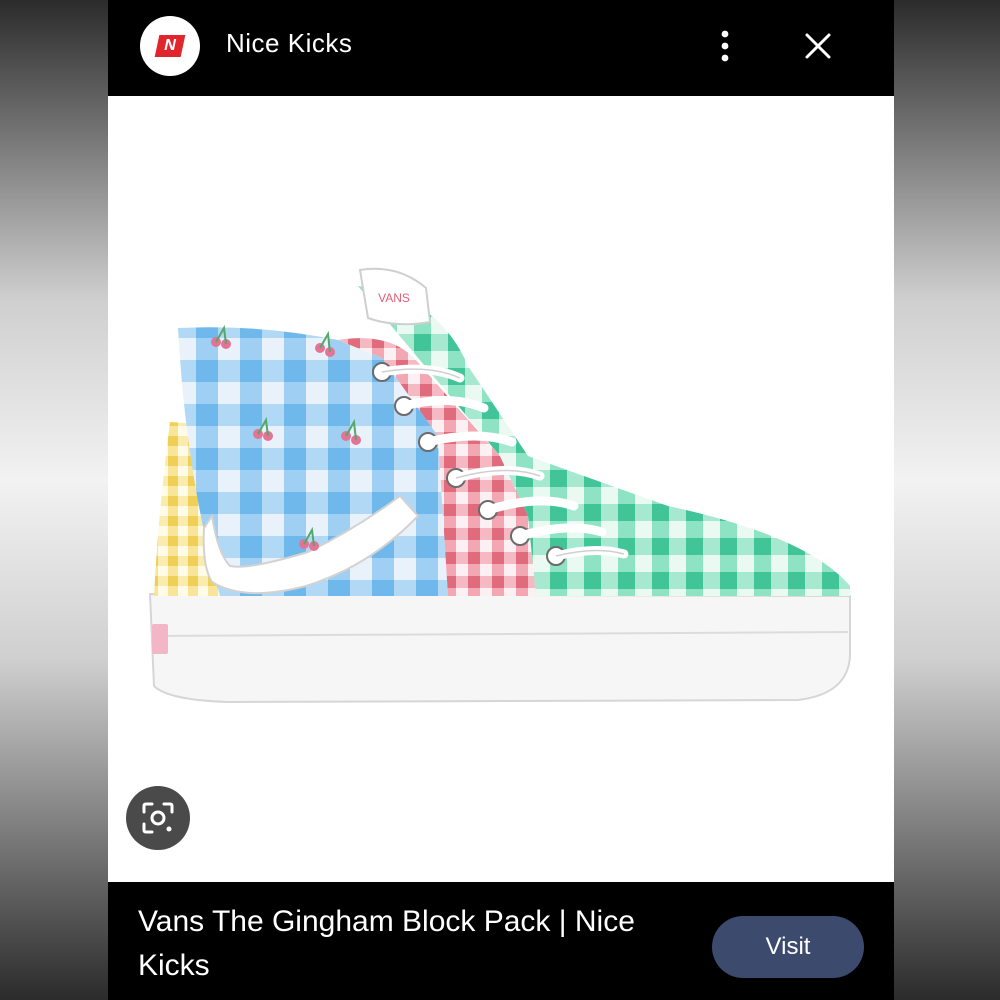 Image resolution: width=1000 pixels, height=1000 pixels. Describe the element at coordinates (788, 947) in the screenshot. I see `visit-button: Visit` at that location.